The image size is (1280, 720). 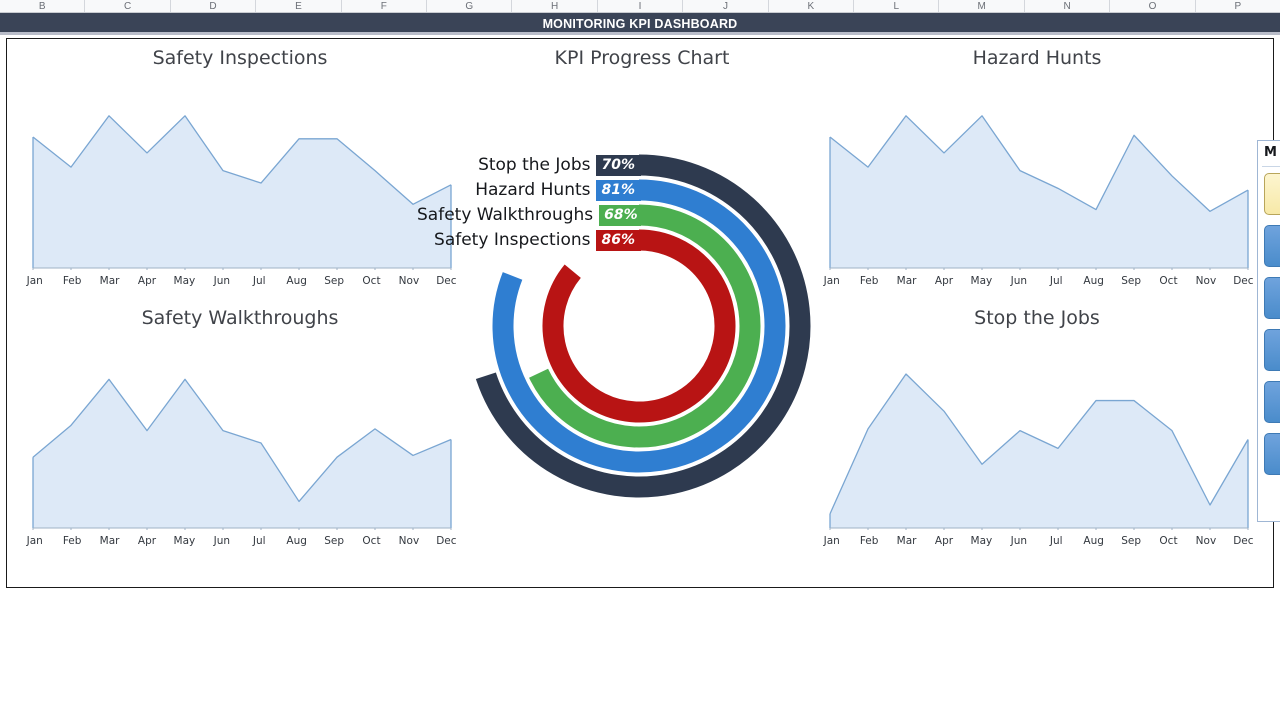 I want to click on side-panel: M, so click(x=1268, y=331).